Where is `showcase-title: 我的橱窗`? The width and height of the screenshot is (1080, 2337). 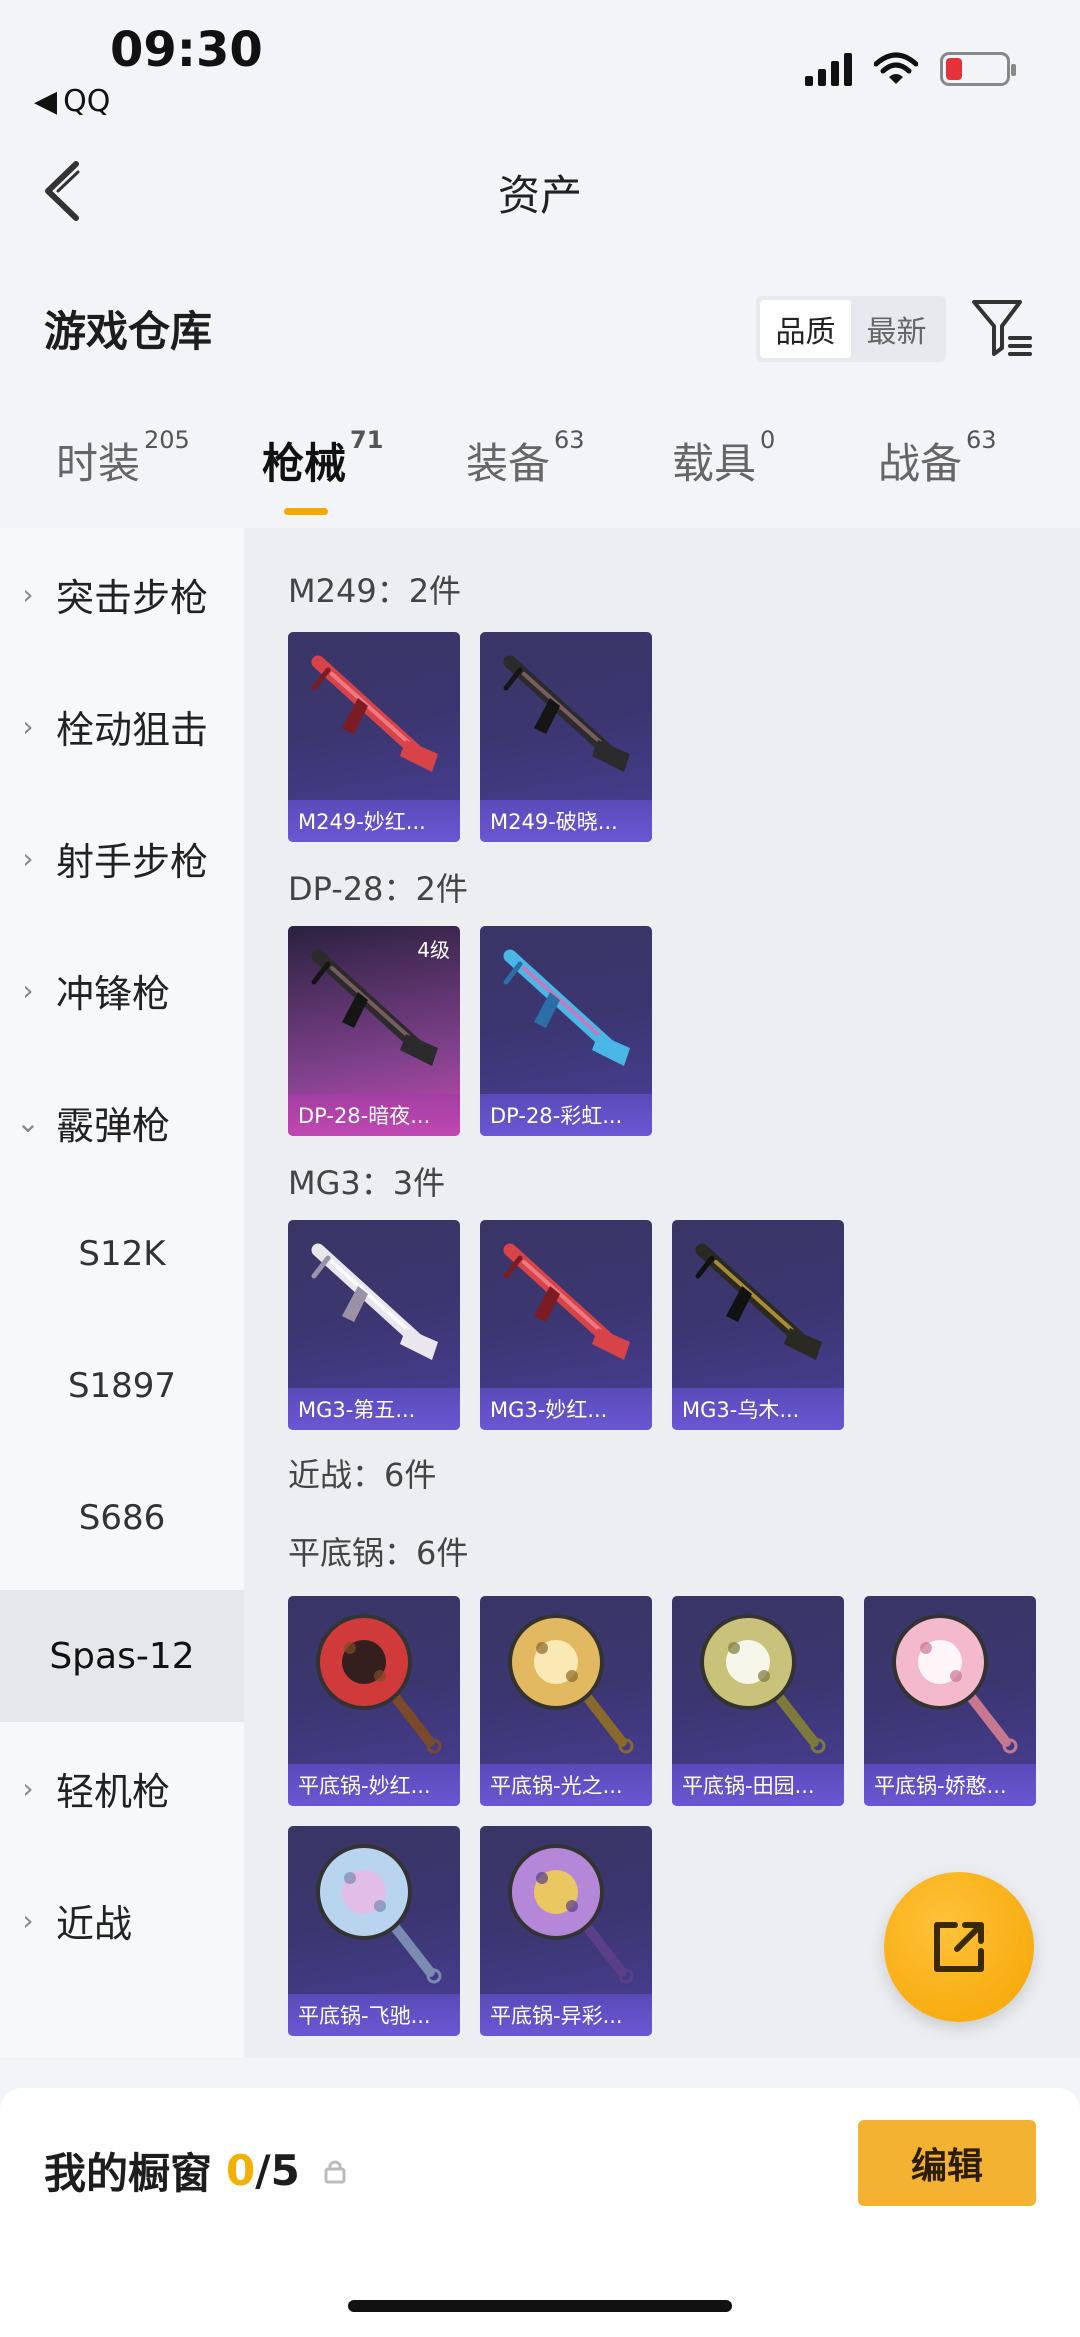 showcase-title: 我的橱窗 is located at coordinates (128, 2173).